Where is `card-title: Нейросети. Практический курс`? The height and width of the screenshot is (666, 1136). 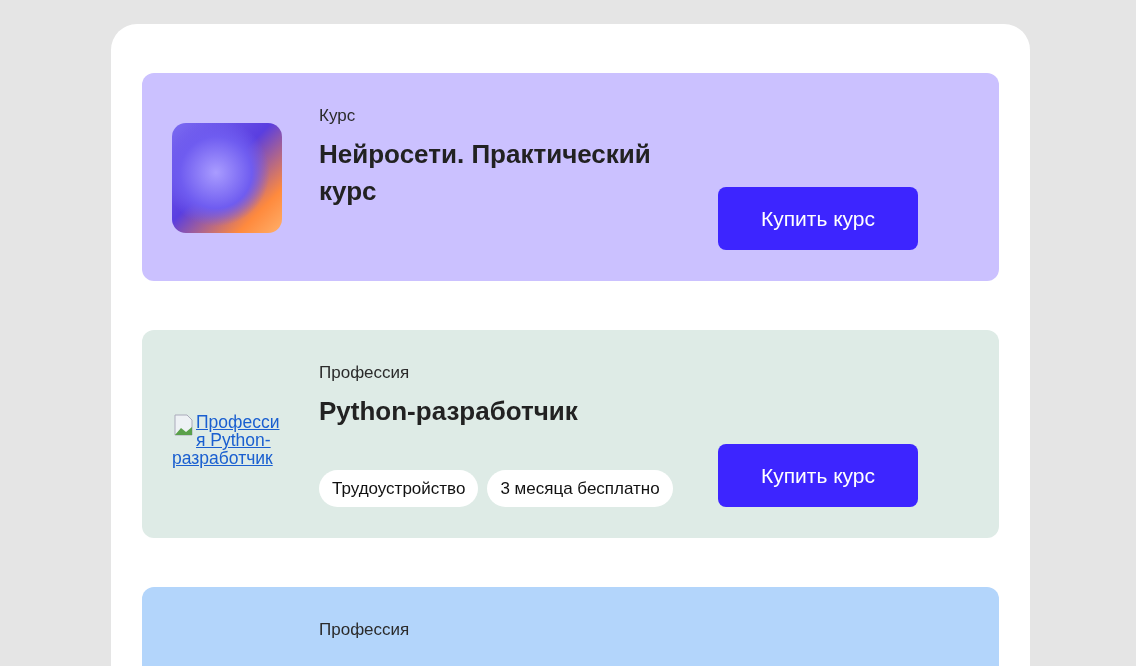 card-title: Нейросети. Практический курс is located at coordinates (485, 173).